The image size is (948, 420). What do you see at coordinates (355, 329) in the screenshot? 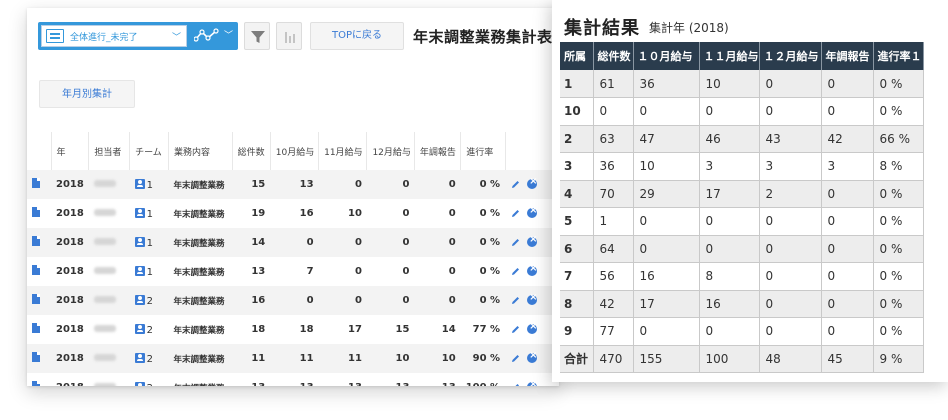
I see `nov-cell: 17` at bounding box center [355, 329].